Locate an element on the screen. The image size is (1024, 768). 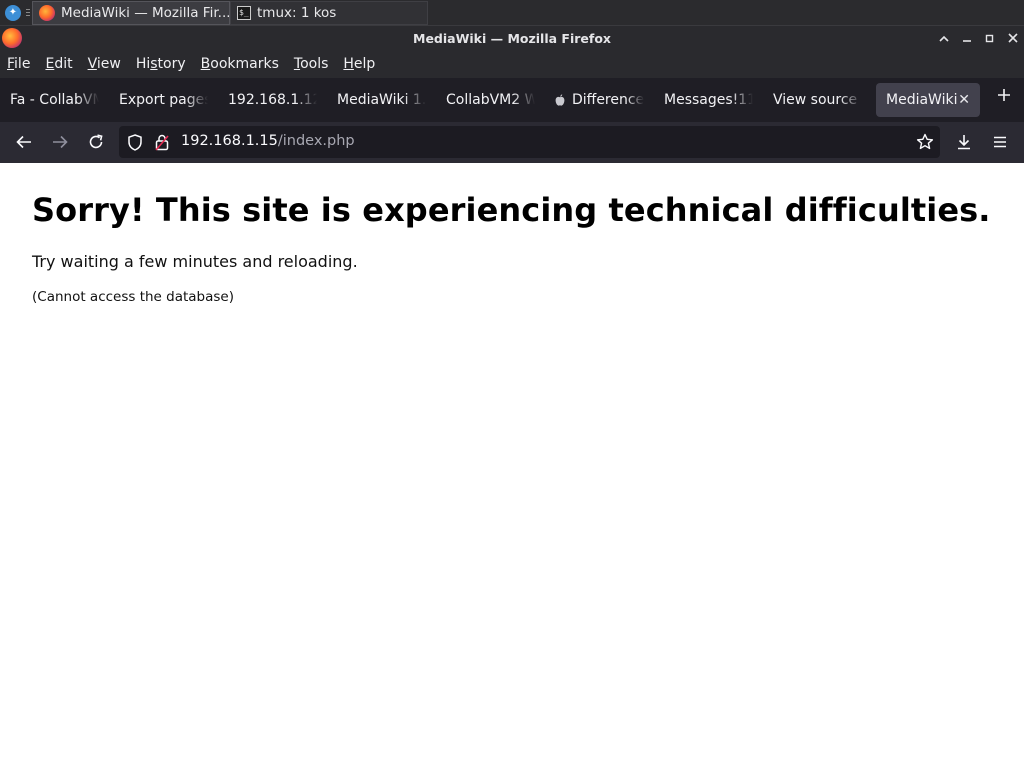
close-tab-icon: ✕ is located at coordinates (964, 100).